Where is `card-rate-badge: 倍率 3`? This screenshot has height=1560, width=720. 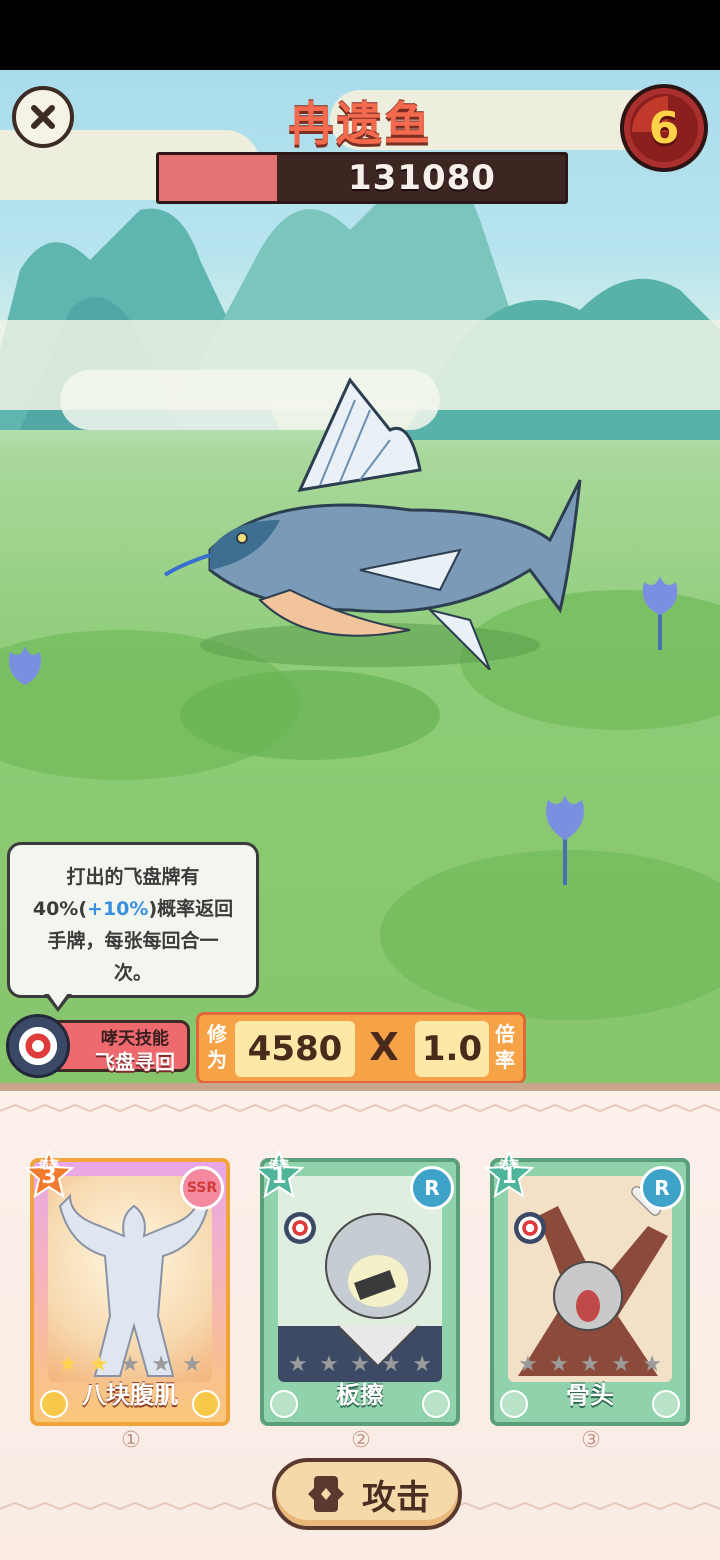 card-rate-badge: 倍率 3 is located at coordinates (49, 1174).